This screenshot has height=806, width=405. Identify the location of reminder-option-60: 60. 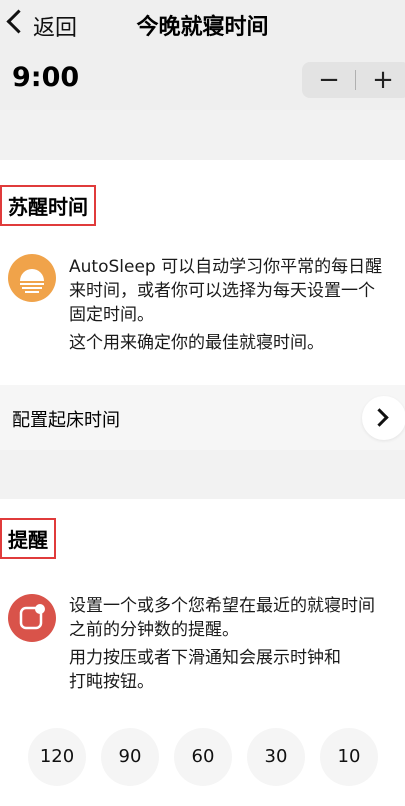
(203, 757).